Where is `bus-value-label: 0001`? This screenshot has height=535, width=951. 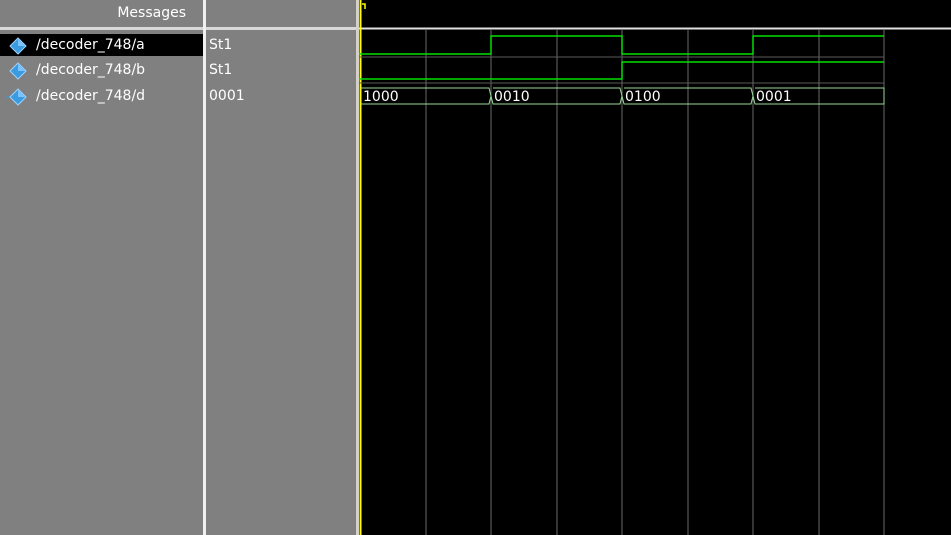 bus-value-label: 0001 is located at coordinates (774, 97).